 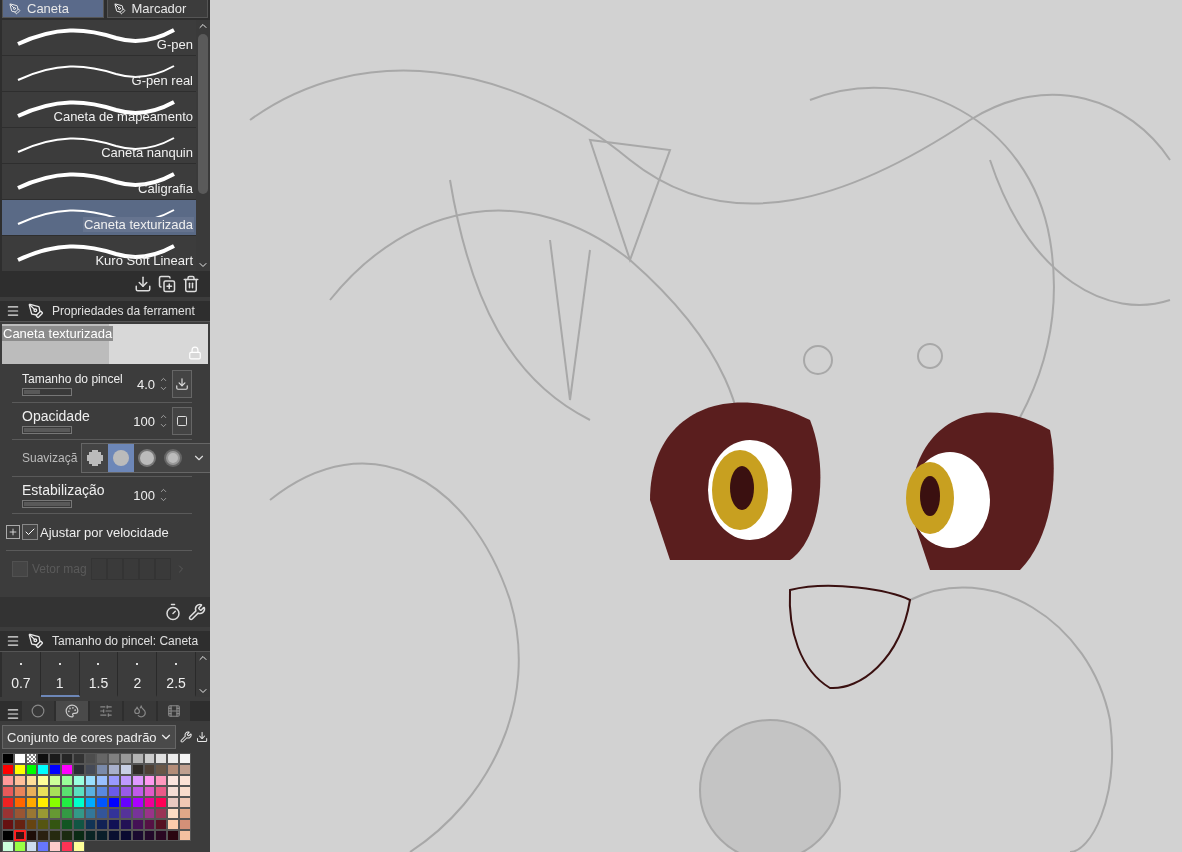 What do you see at coordinates (162, 80) in the screenshot?
I see `brush-label: G-pen real` at bounding box center [162, 80].